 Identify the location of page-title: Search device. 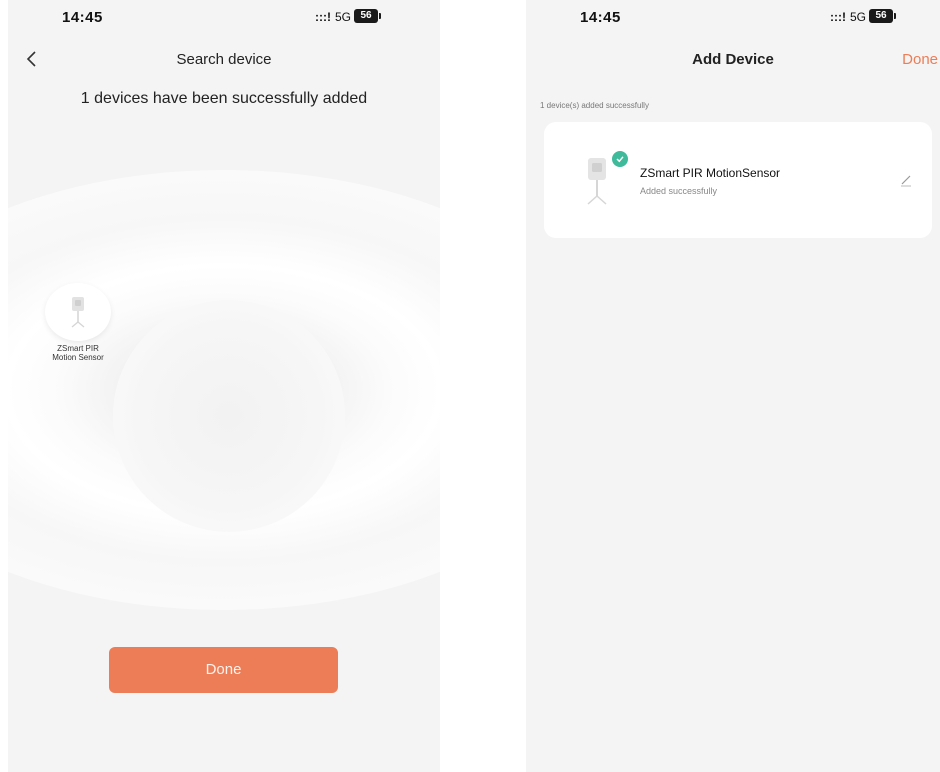
(224, 59).